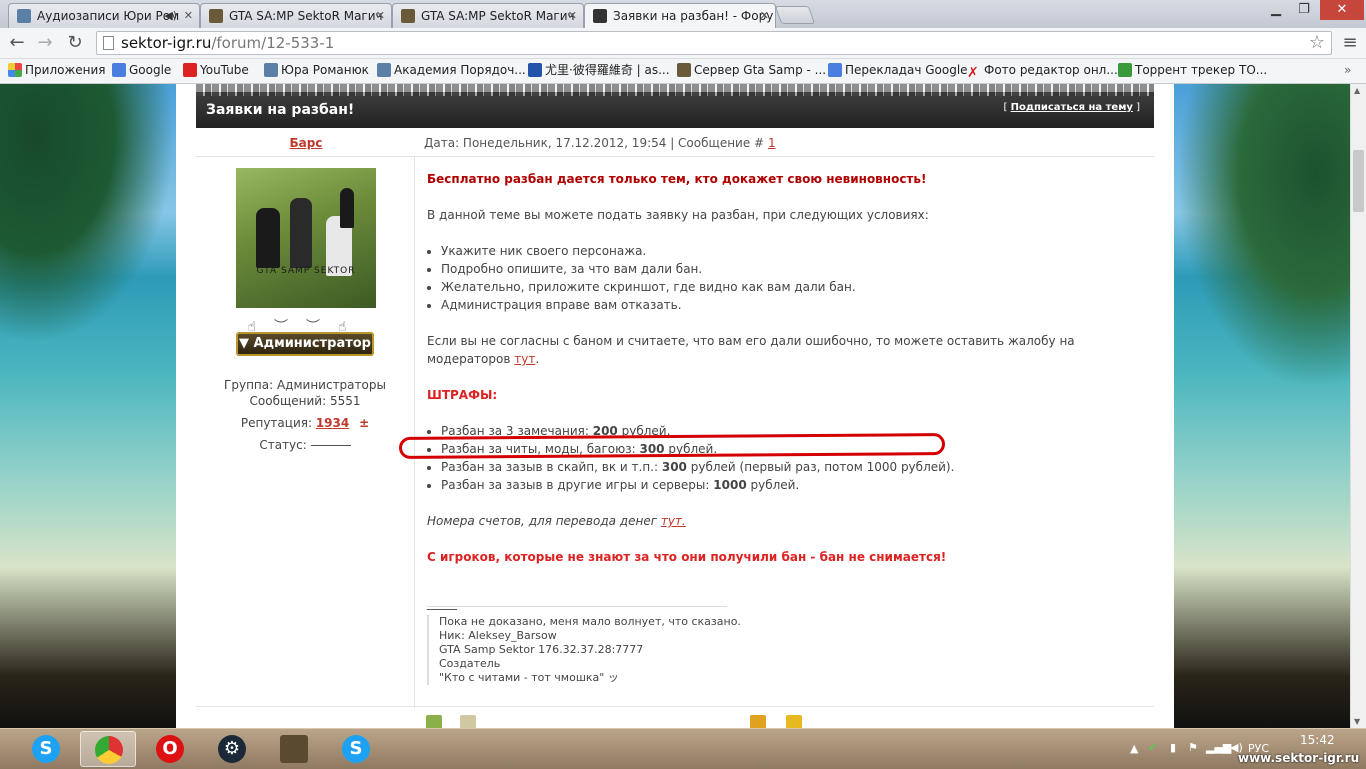 The image size is (1366, 769). Describe the element at coordinates (794, 305) in the screenshot. I see `list-item: Администрация вправе вам отказать.` at that location.